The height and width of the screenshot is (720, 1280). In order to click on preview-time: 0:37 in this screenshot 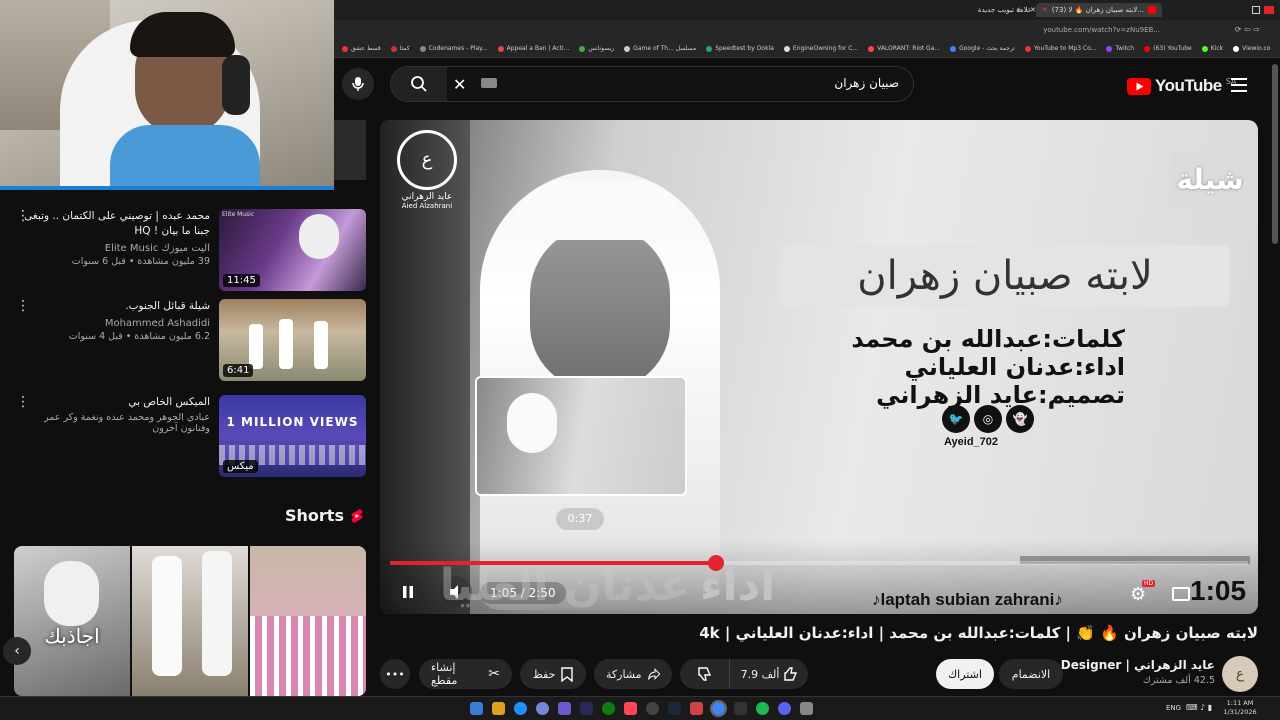, I will do `click(580, 519)`.